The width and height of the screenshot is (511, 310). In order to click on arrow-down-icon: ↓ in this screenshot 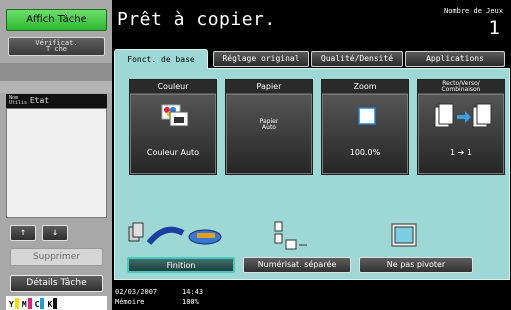, I will do `click(55, 232)`.